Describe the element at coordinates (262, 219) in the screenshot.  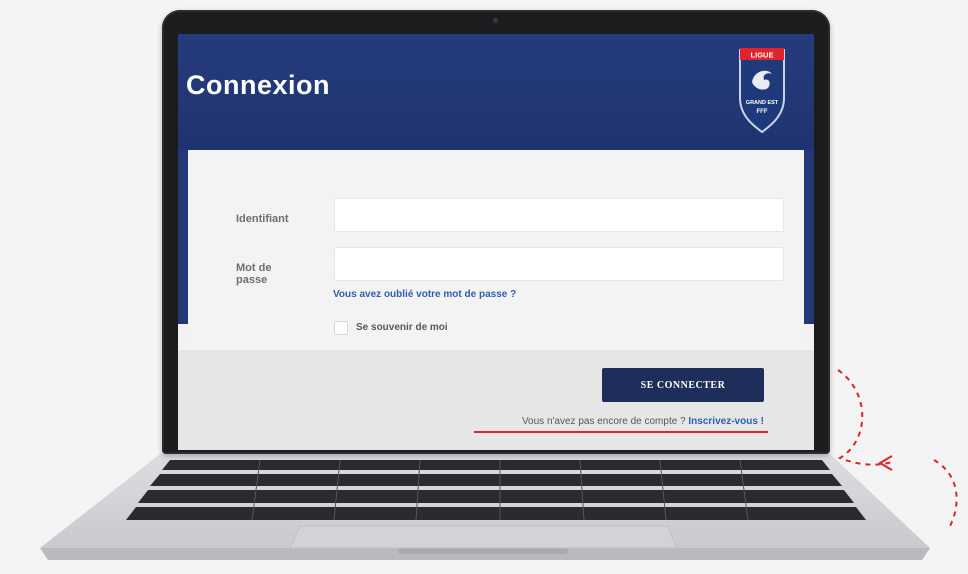
I see `identifier-label: Identifiant` at that location.